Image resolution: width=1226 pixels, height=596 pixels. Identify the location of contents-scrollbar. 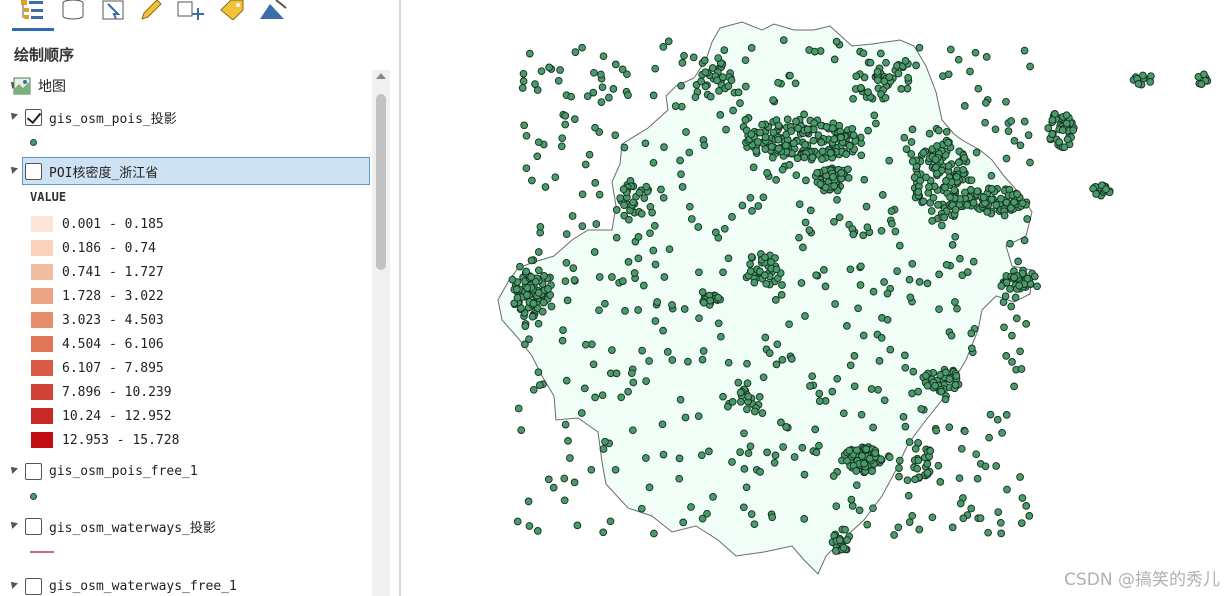
(381, 333).